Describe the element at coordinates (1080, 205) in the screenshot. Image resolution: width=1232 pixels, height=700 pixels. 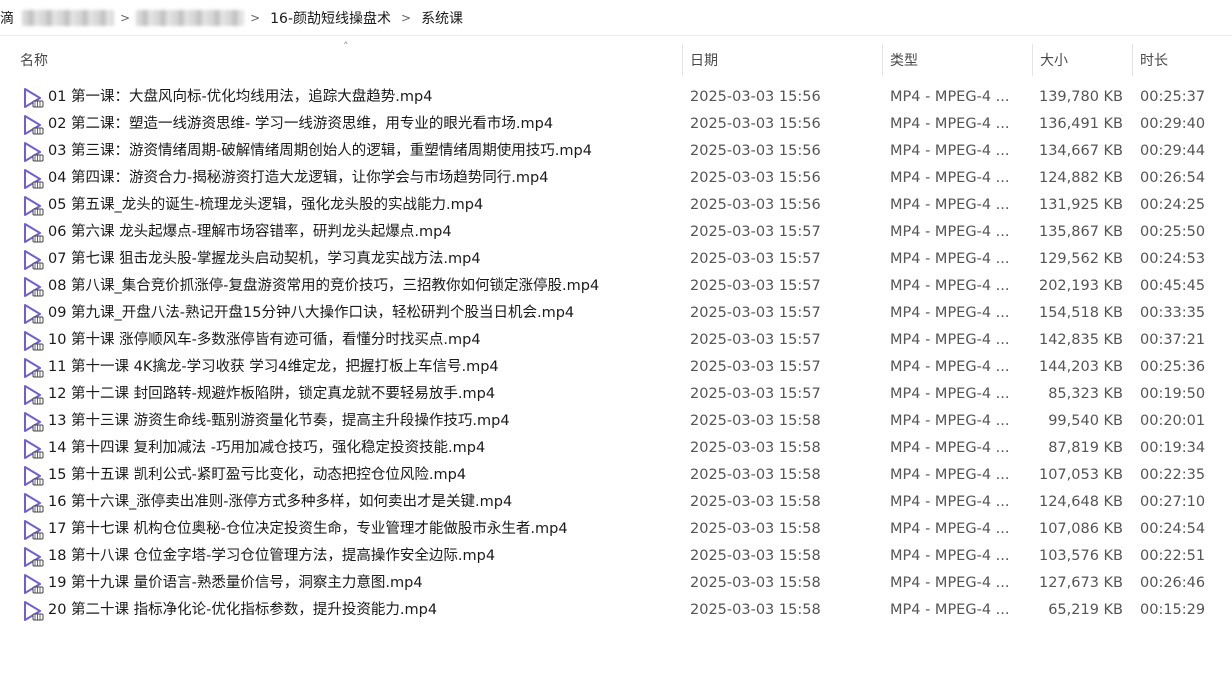
I see `file-size: 131,925 KB` at that location.